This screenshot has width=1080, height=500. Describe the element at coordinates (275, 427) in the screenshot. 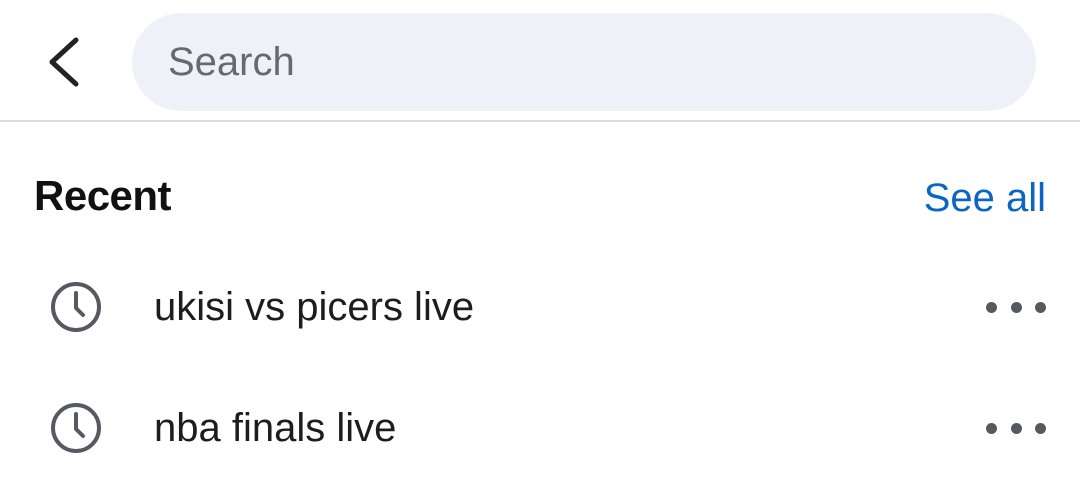

I see `recent-search-label: nba finals live` at that location.